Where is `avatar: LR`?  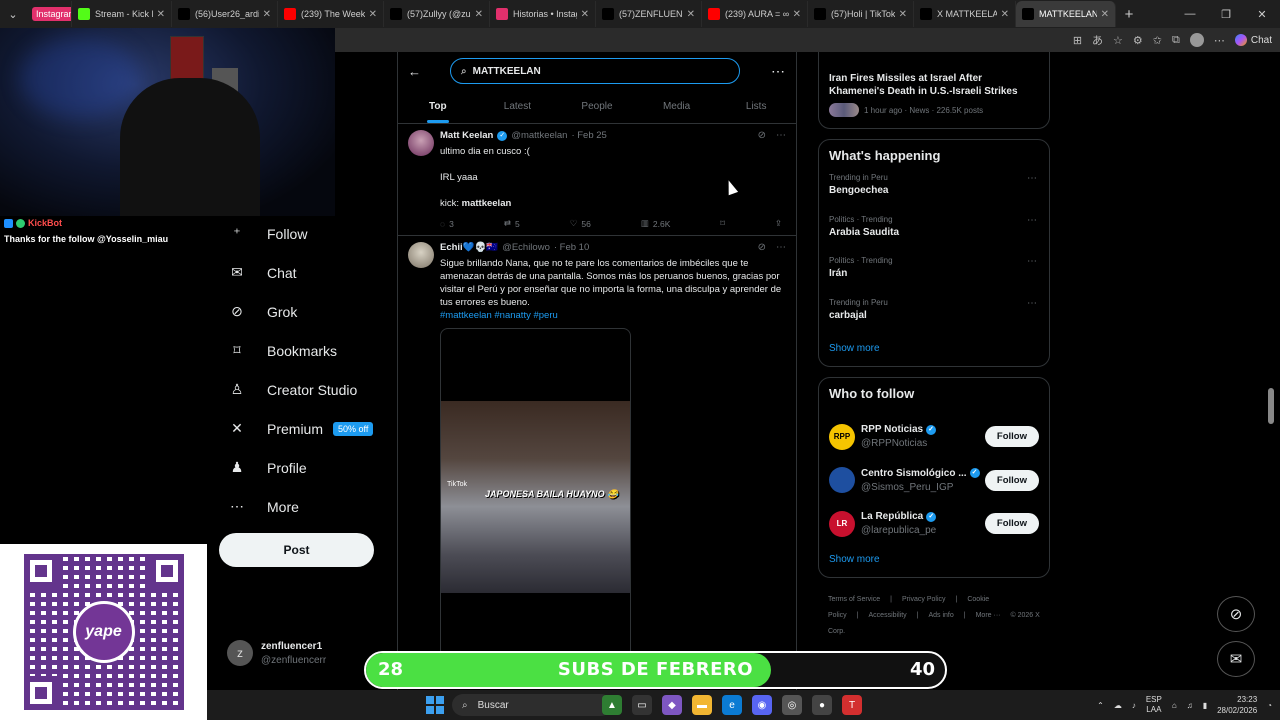
avatar: LR is located at coordinates (842, 523).